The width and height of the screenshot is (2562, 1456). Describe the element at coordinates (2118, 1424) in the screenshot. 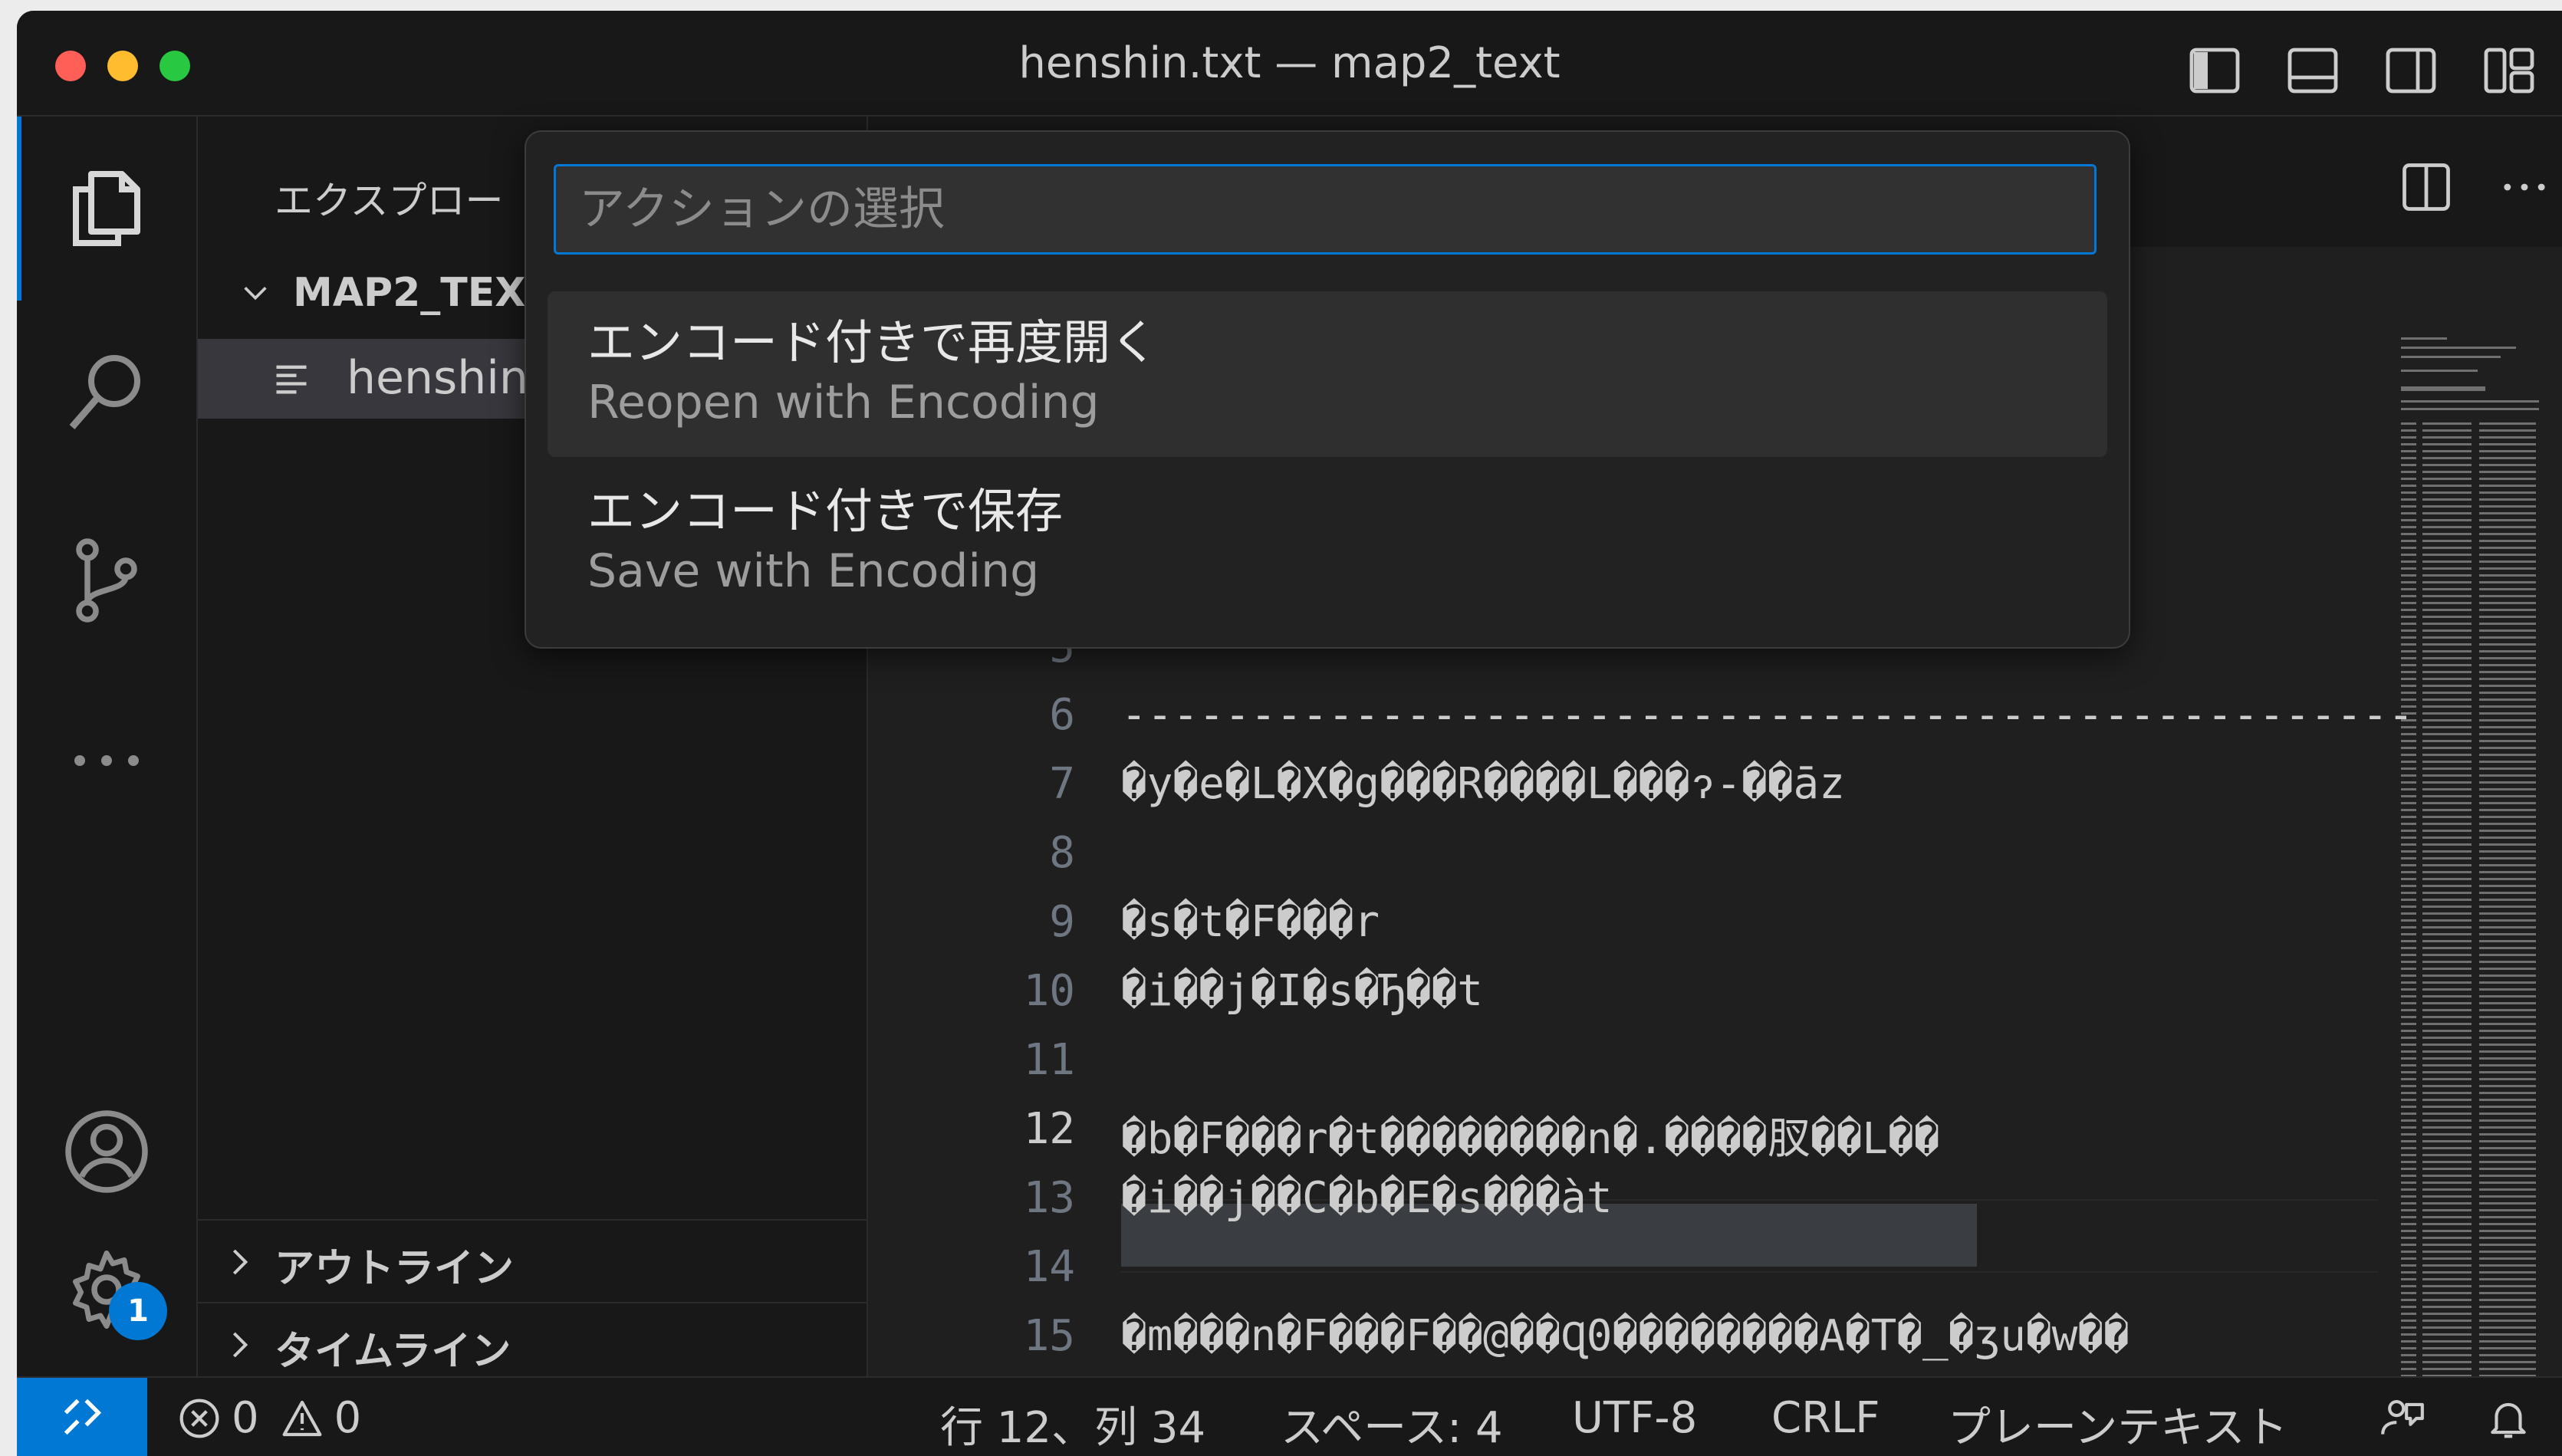

I see `language-mode: プレーンテキスト` at that location.